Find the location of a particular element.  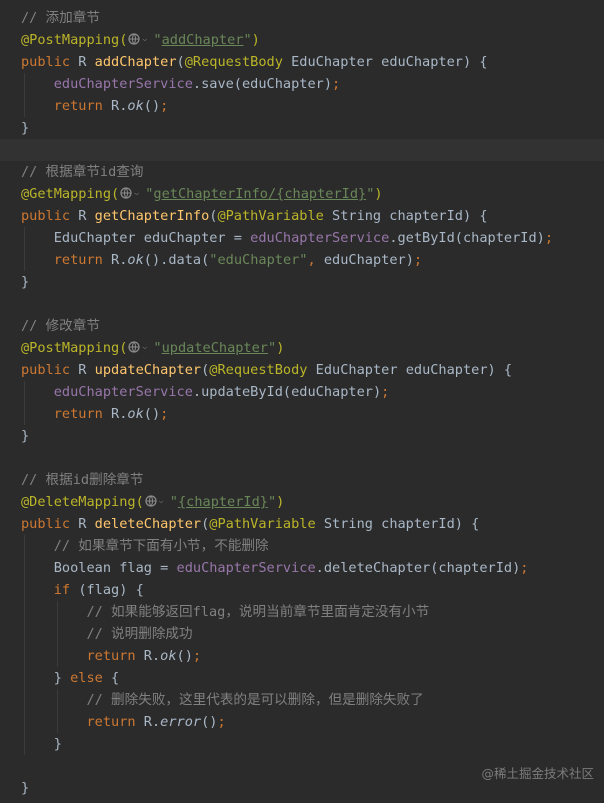

code-token: // 如果能够返回flag，说明当前章节里面肯定没有小节 is located at coordinates (258, 612).